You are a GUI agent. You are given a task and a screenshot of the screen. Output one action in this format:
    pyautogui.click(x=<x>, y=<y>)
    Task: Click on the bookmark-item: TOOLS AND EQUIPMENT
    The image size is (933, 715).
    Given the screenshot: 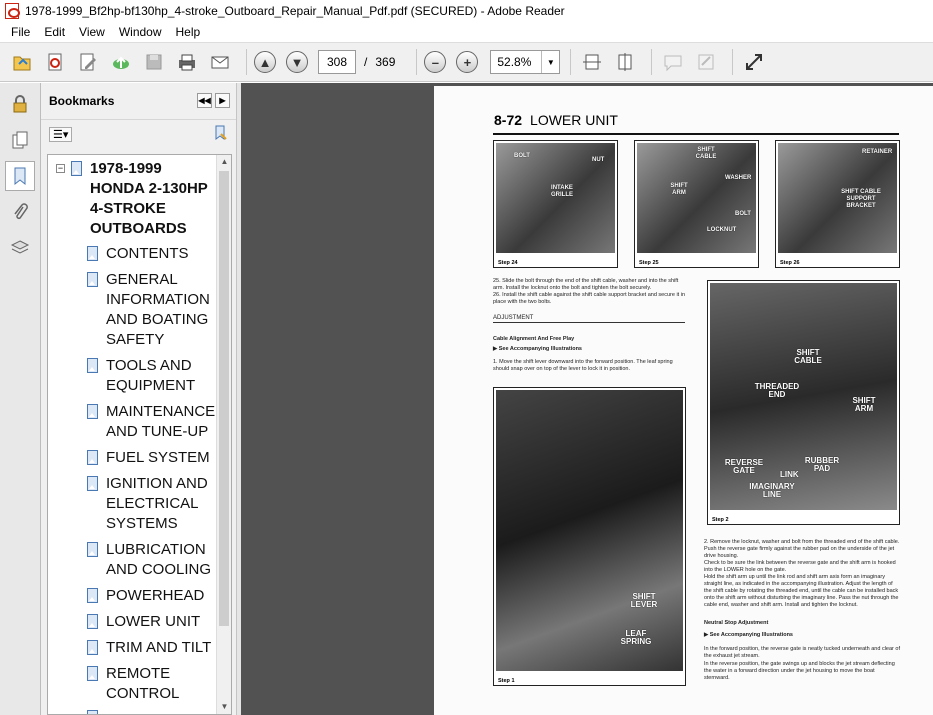 What is the action you would take?
    pyautogui.click(x=153, y=376)
    